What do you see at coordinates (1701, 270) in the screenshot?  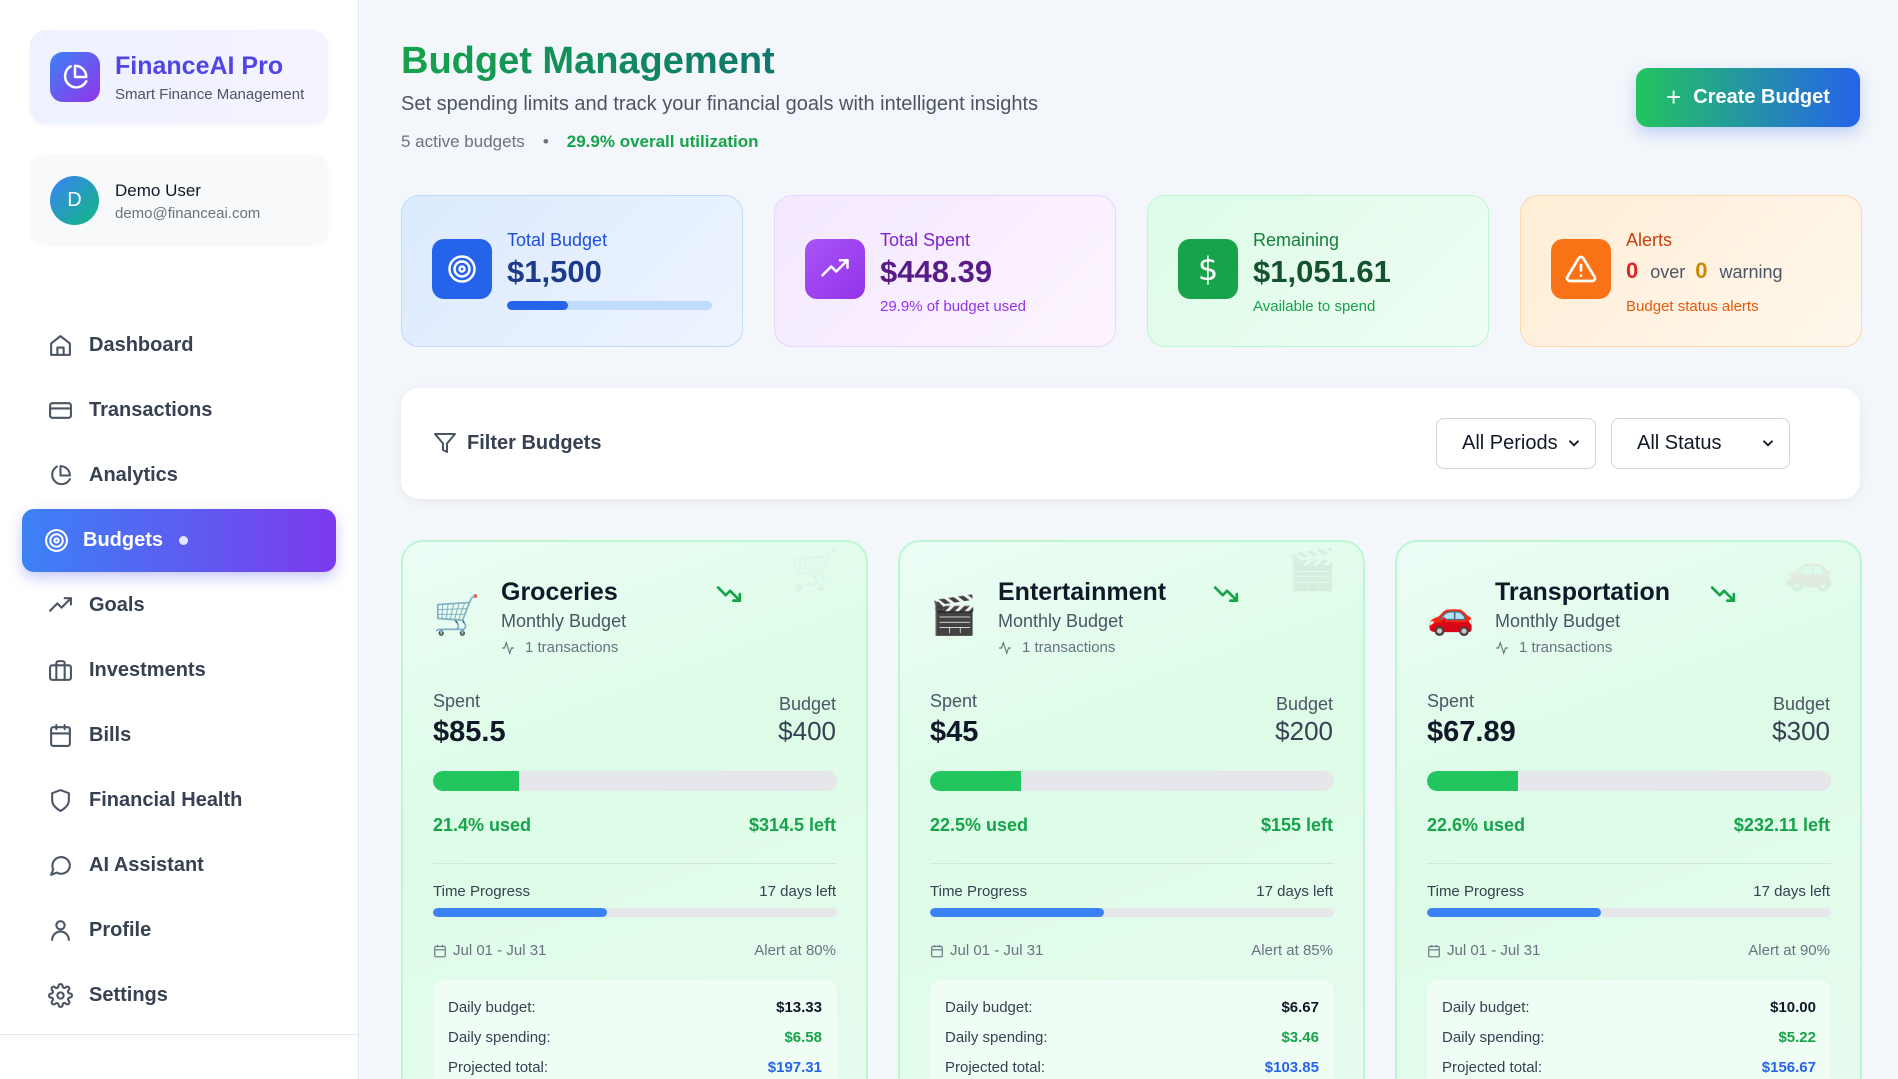 I see `warning-count: 0` at bounding box center [1701, 270].